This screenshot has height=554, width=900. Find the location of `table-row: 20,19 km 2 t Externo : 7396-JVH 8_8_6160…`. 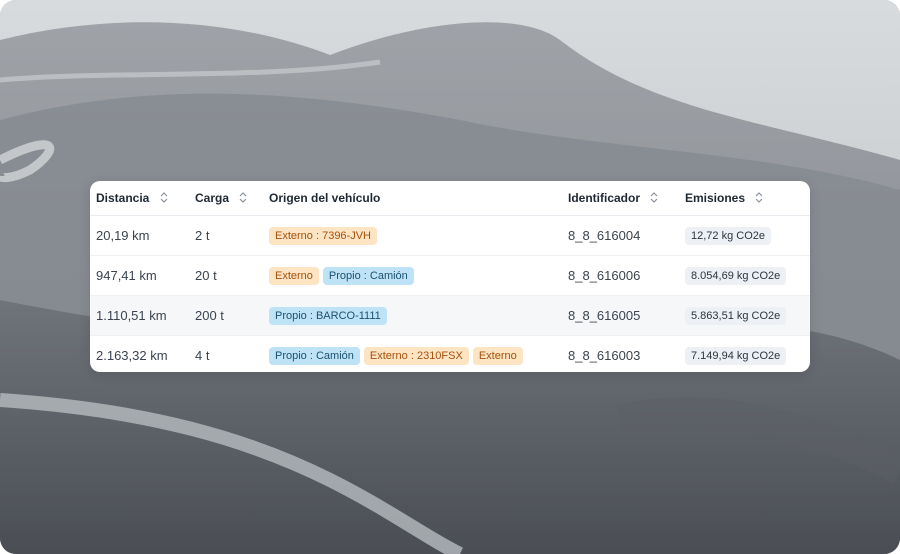

table-row: 20,19 km 2 t Externo : 7396-JVH 8_8_6160… is located at coordinates (450, 235).